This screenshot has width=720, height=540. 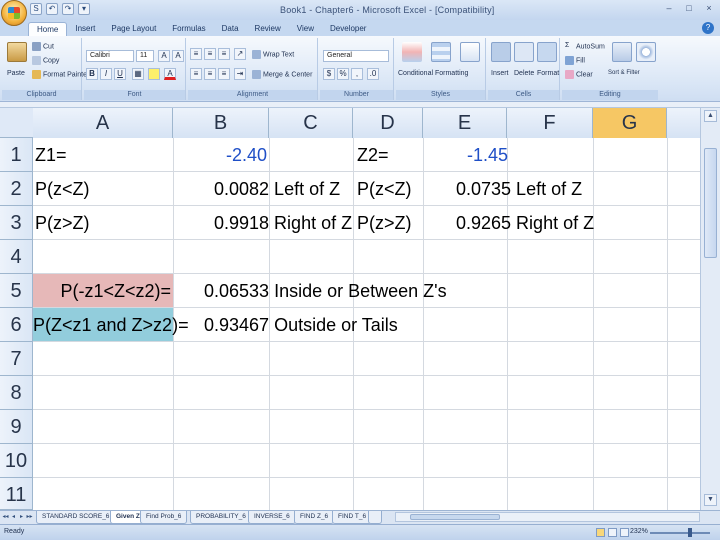 What do you see at coordinates (575, 60) in the screenshot?
I see `fill-button: Fill` at bounding box center [575, 60].